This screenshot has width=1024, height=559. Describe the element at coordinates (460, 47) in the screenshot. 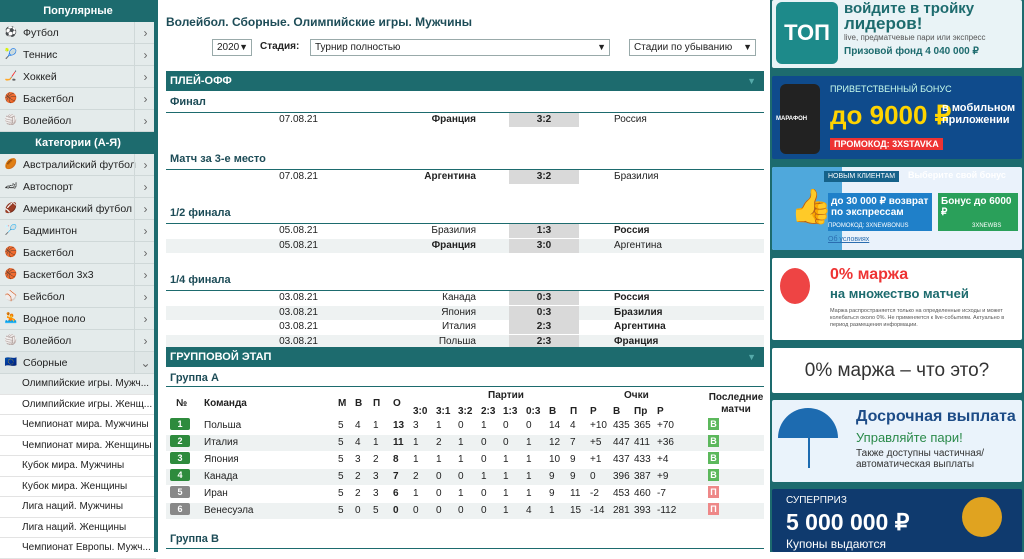

I see `stage-select: Турнир полностью ▼` at that location.